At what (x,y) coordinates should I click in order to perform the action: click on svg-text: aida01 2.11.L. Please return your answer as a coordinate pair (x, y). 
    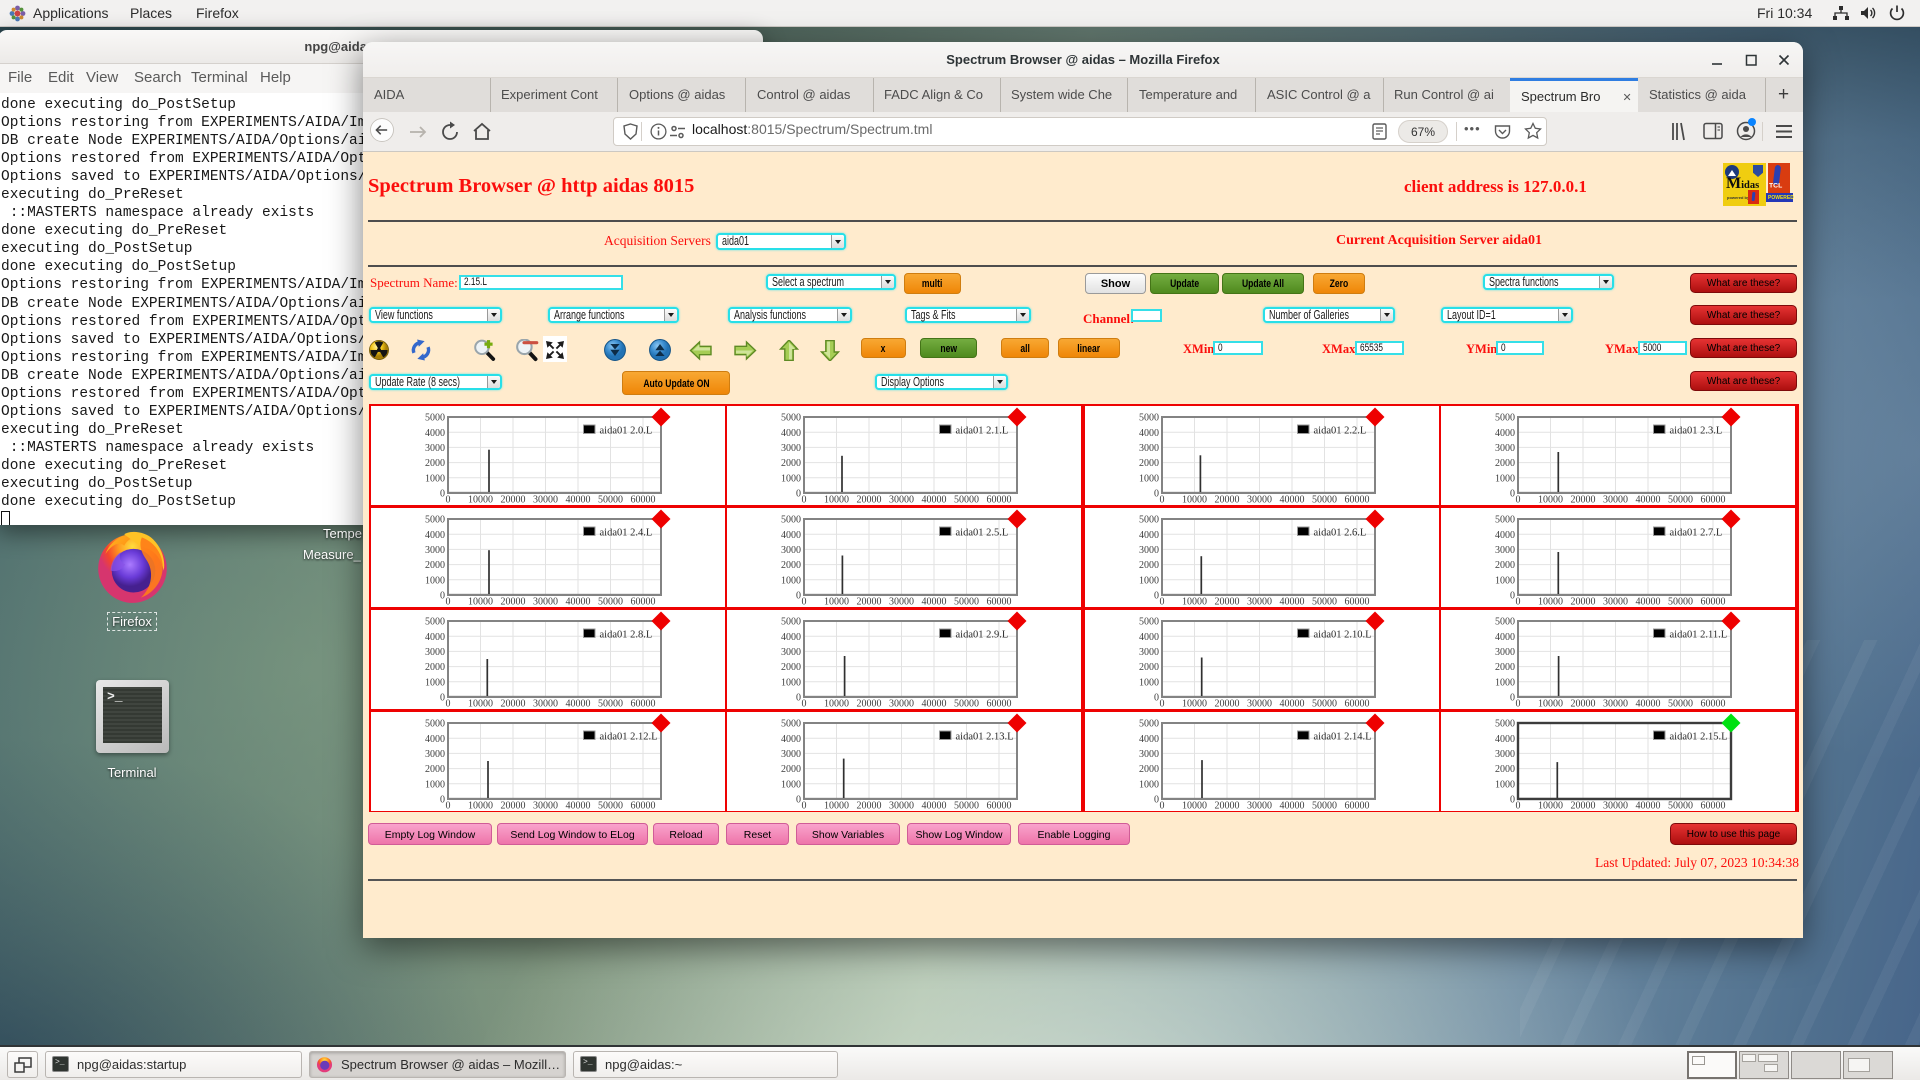
    Looking at the image, I should click on (1699, 634).